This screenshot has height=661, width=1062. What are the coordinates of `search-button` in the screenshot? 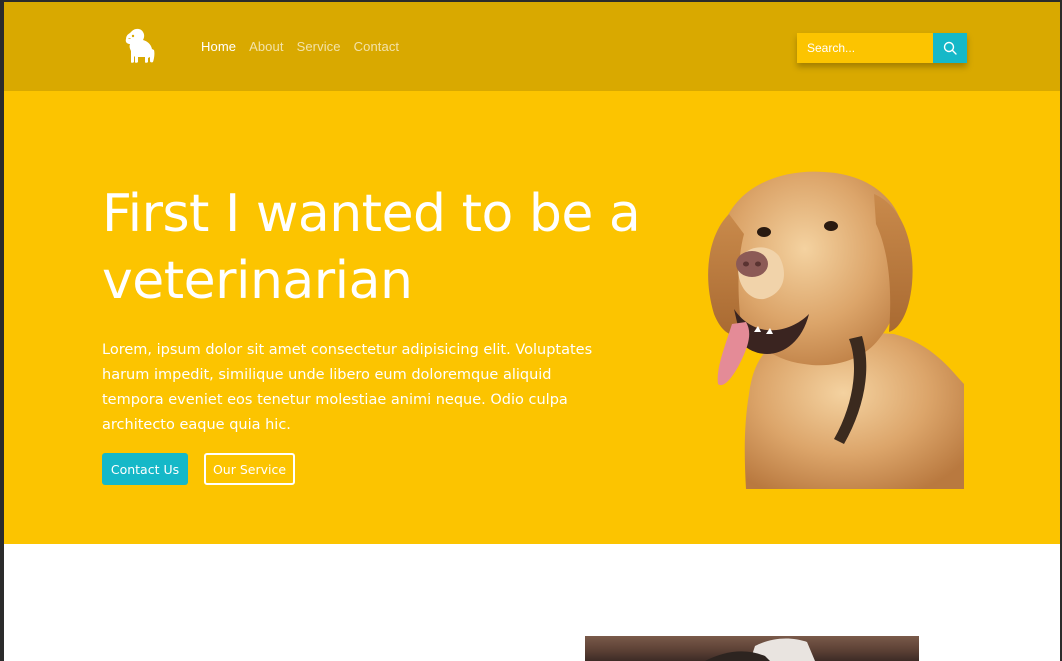 It's located at (950, 48).